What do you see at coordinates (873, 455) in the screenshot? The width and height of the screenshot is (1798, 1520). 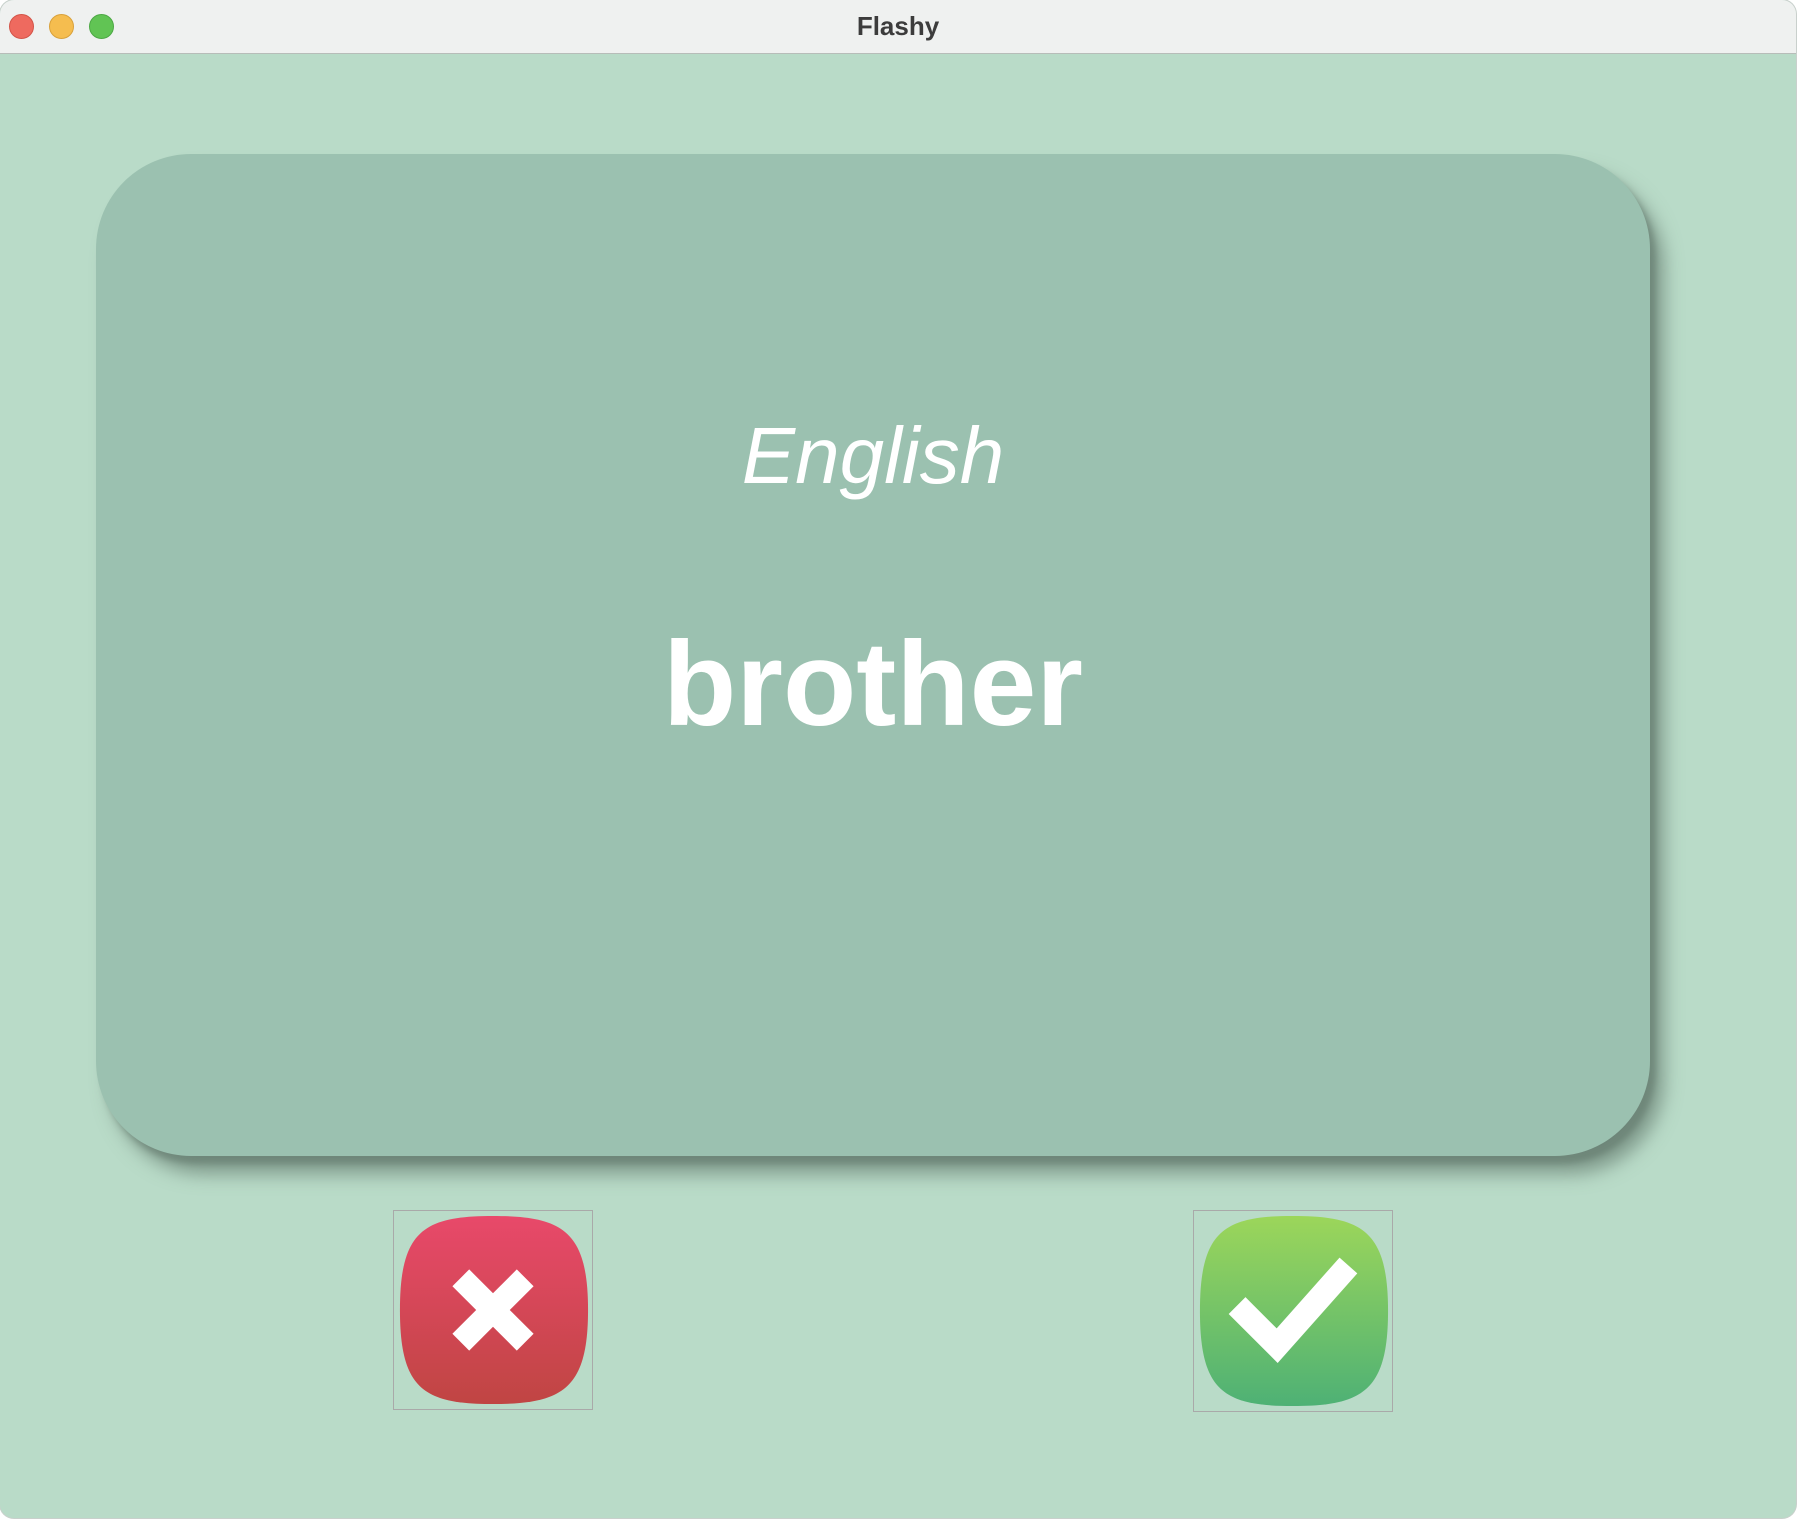 I see `card-language-title: English` at bounding box center [873, 455].